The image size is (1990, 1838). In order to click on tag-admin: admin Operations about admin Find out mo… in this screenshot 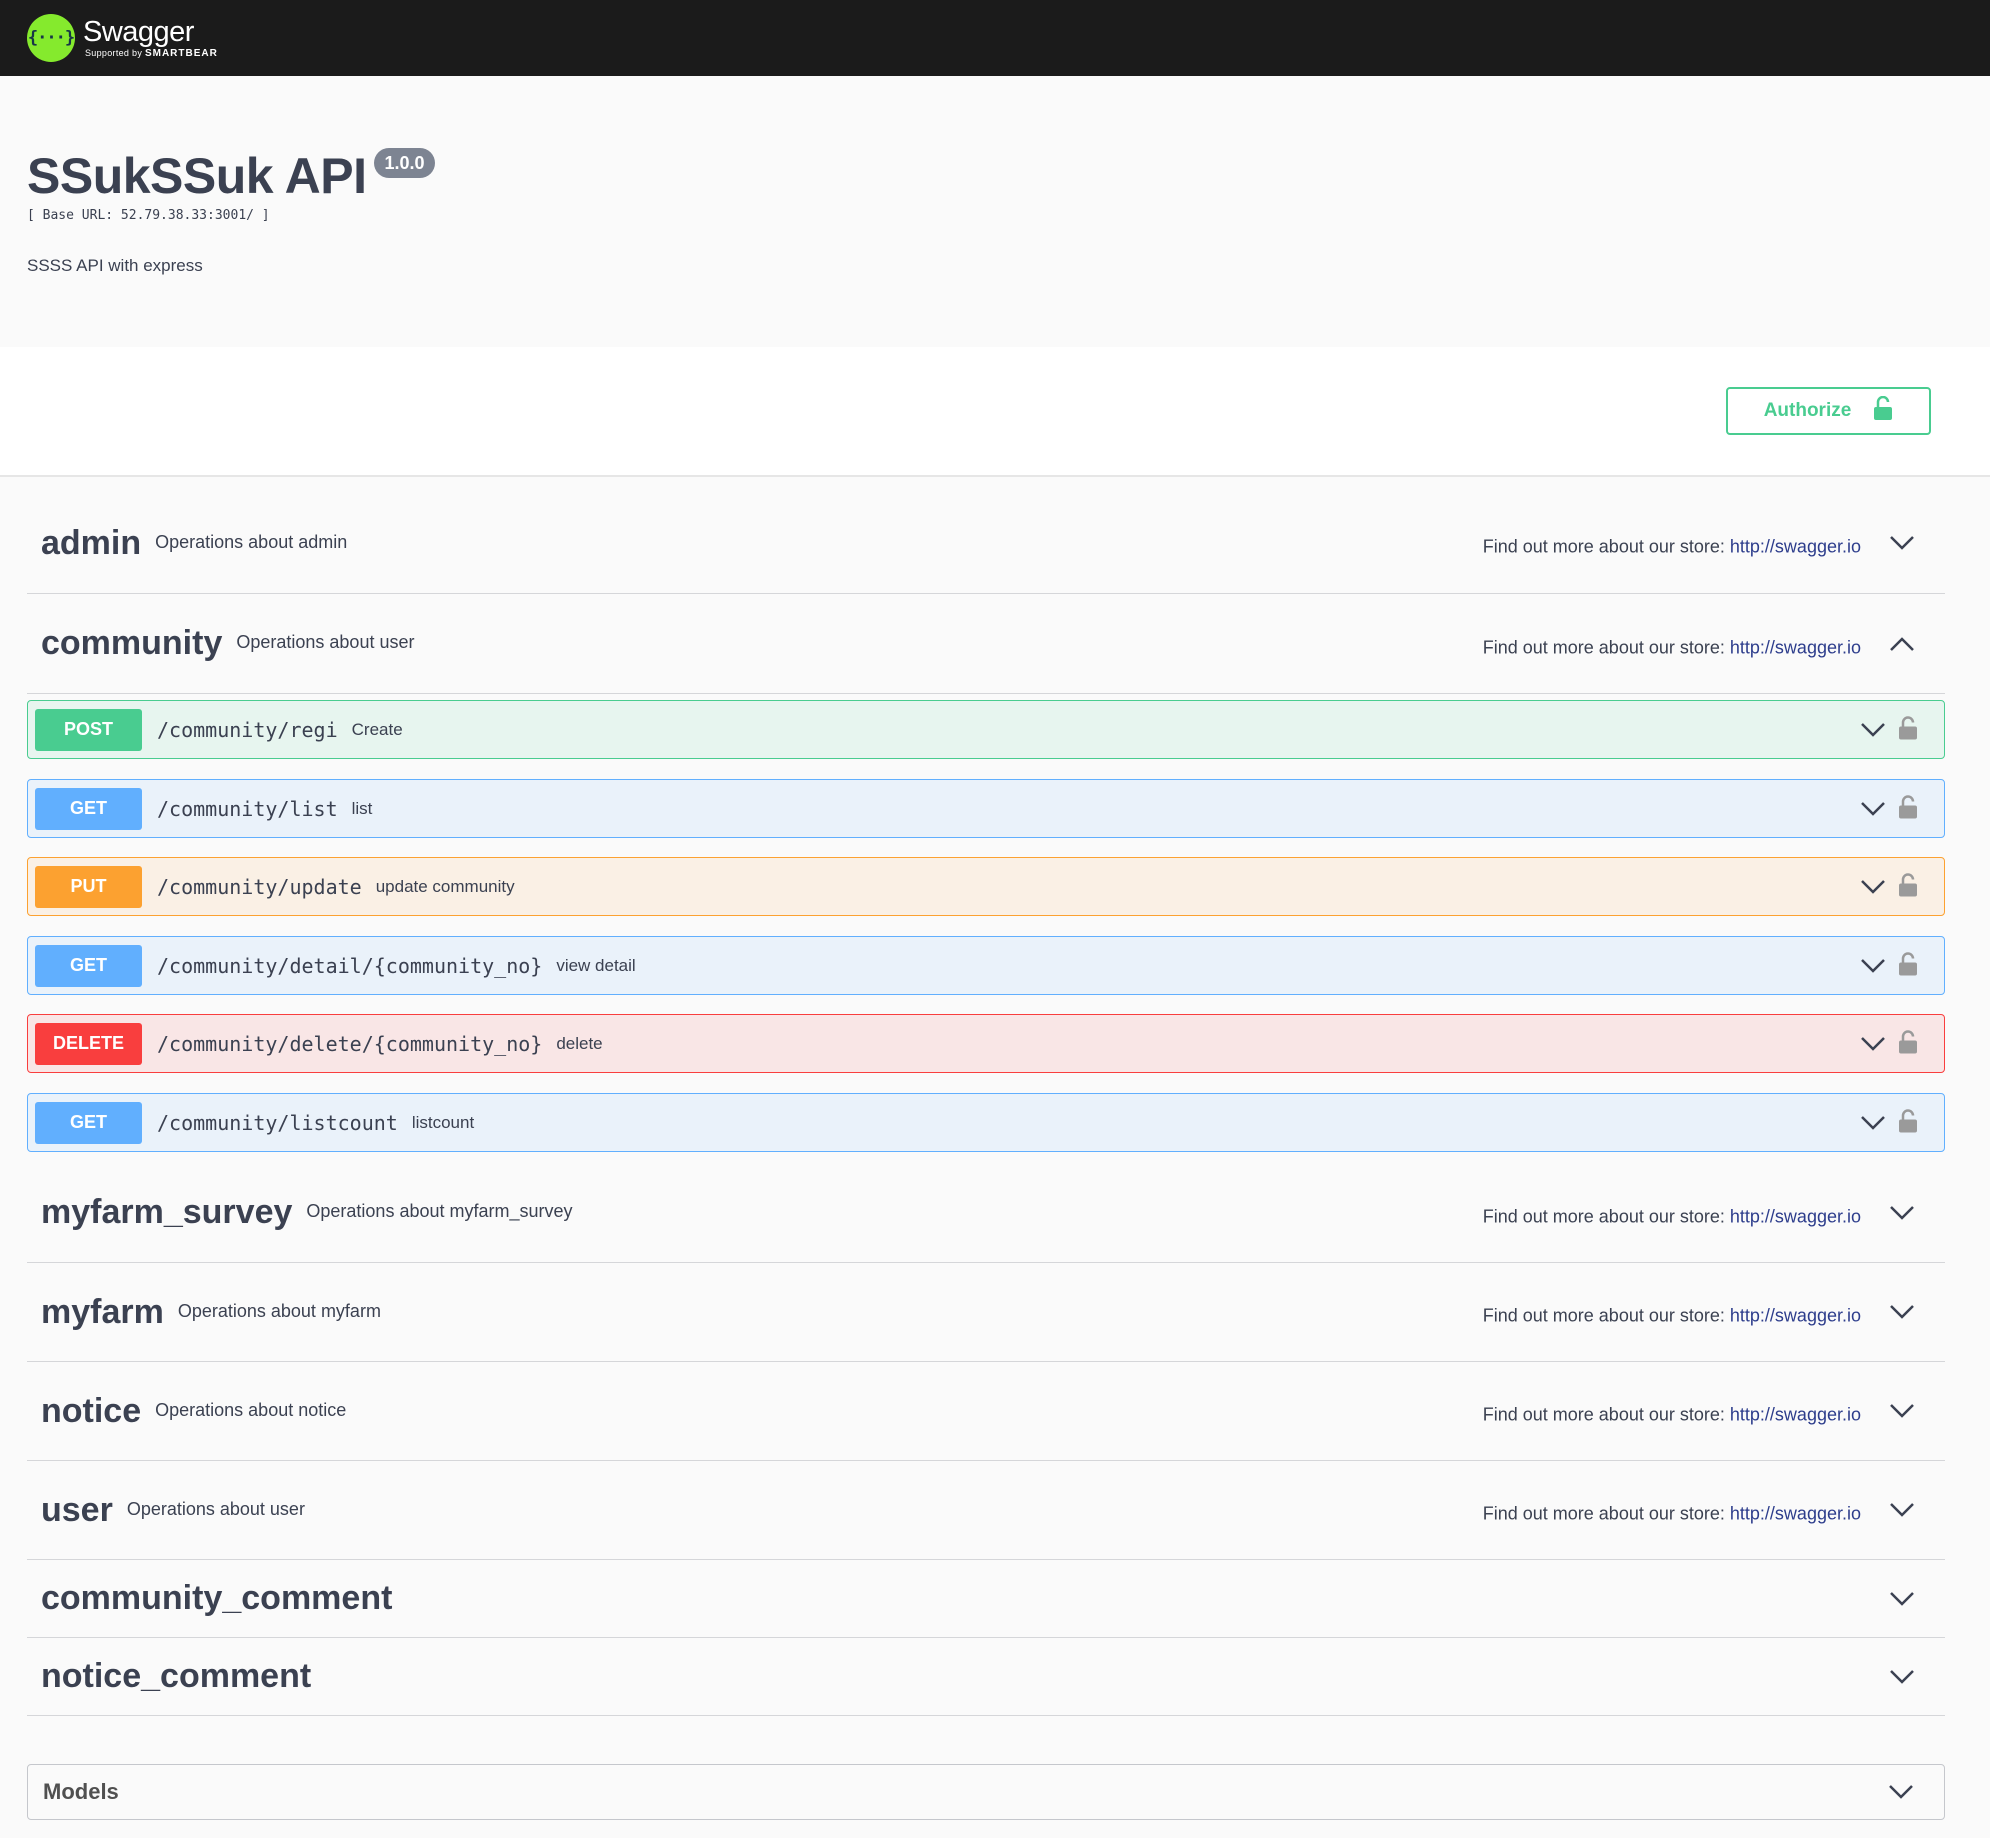, I will do `click(986, 543)`.